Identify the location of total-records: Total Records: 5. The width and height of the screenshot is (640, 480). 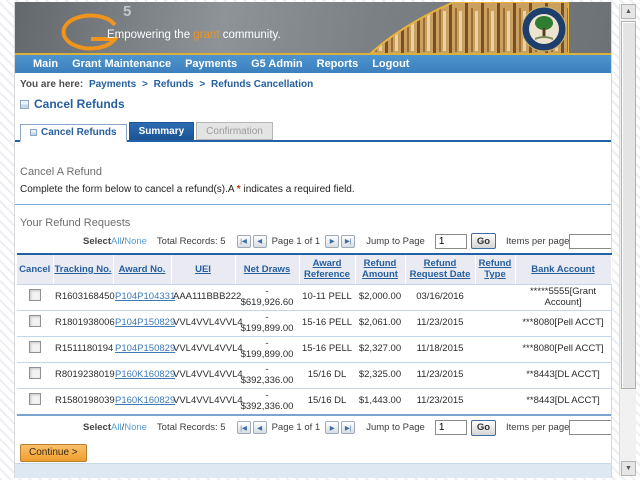
(191, 427).